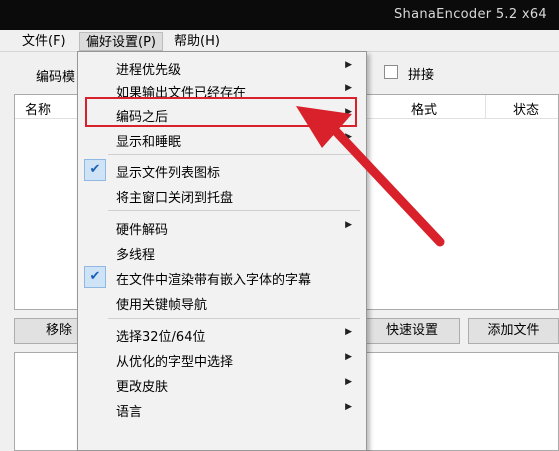 The image size is (559, 451). What do you see at coordinates (279, 15) in the screenshot?
I see `title-bar: ShanaEncoder 5.2 x64` at bounding box center [279, 15].